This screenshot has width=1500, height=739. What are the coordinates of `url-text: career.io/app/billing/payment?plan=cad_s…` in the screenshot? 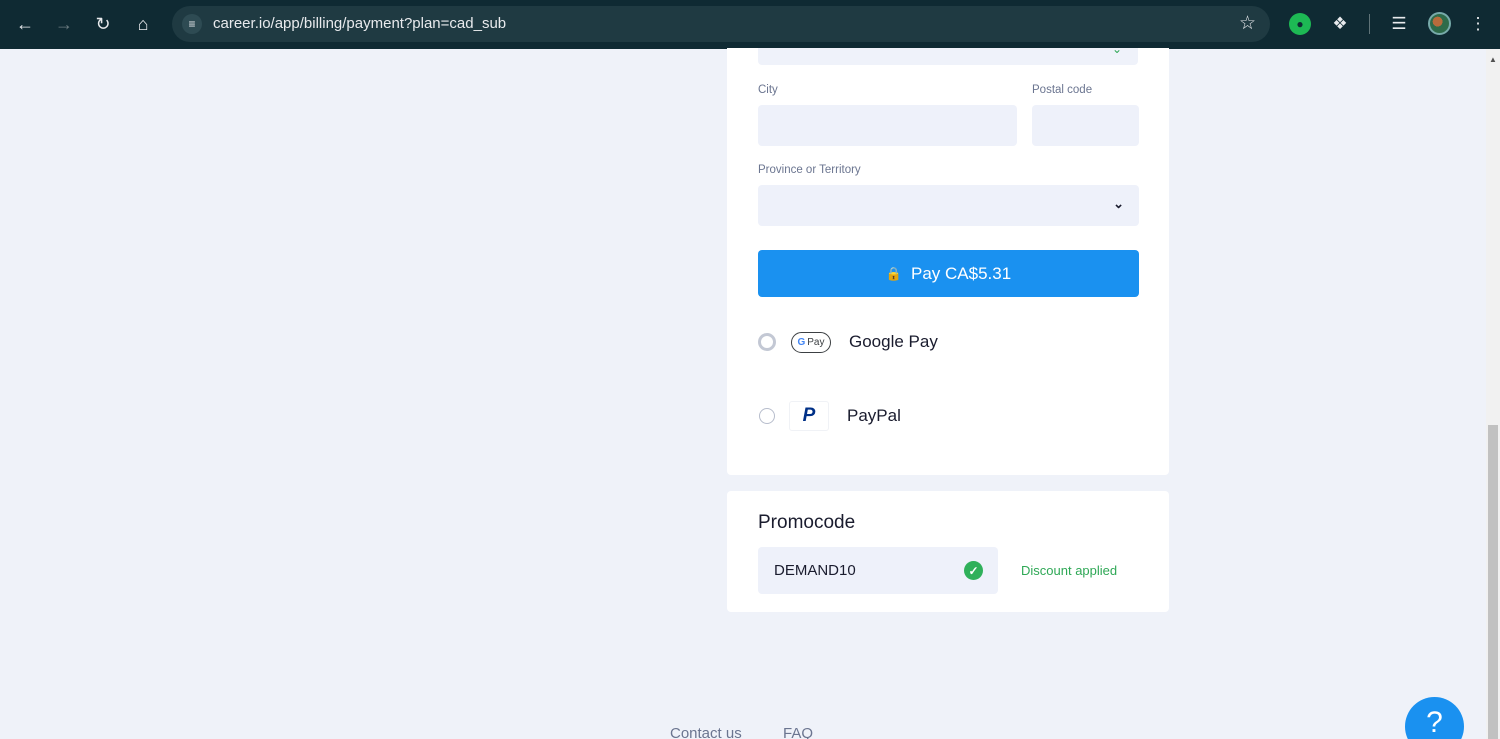 It's located at (359, 23).